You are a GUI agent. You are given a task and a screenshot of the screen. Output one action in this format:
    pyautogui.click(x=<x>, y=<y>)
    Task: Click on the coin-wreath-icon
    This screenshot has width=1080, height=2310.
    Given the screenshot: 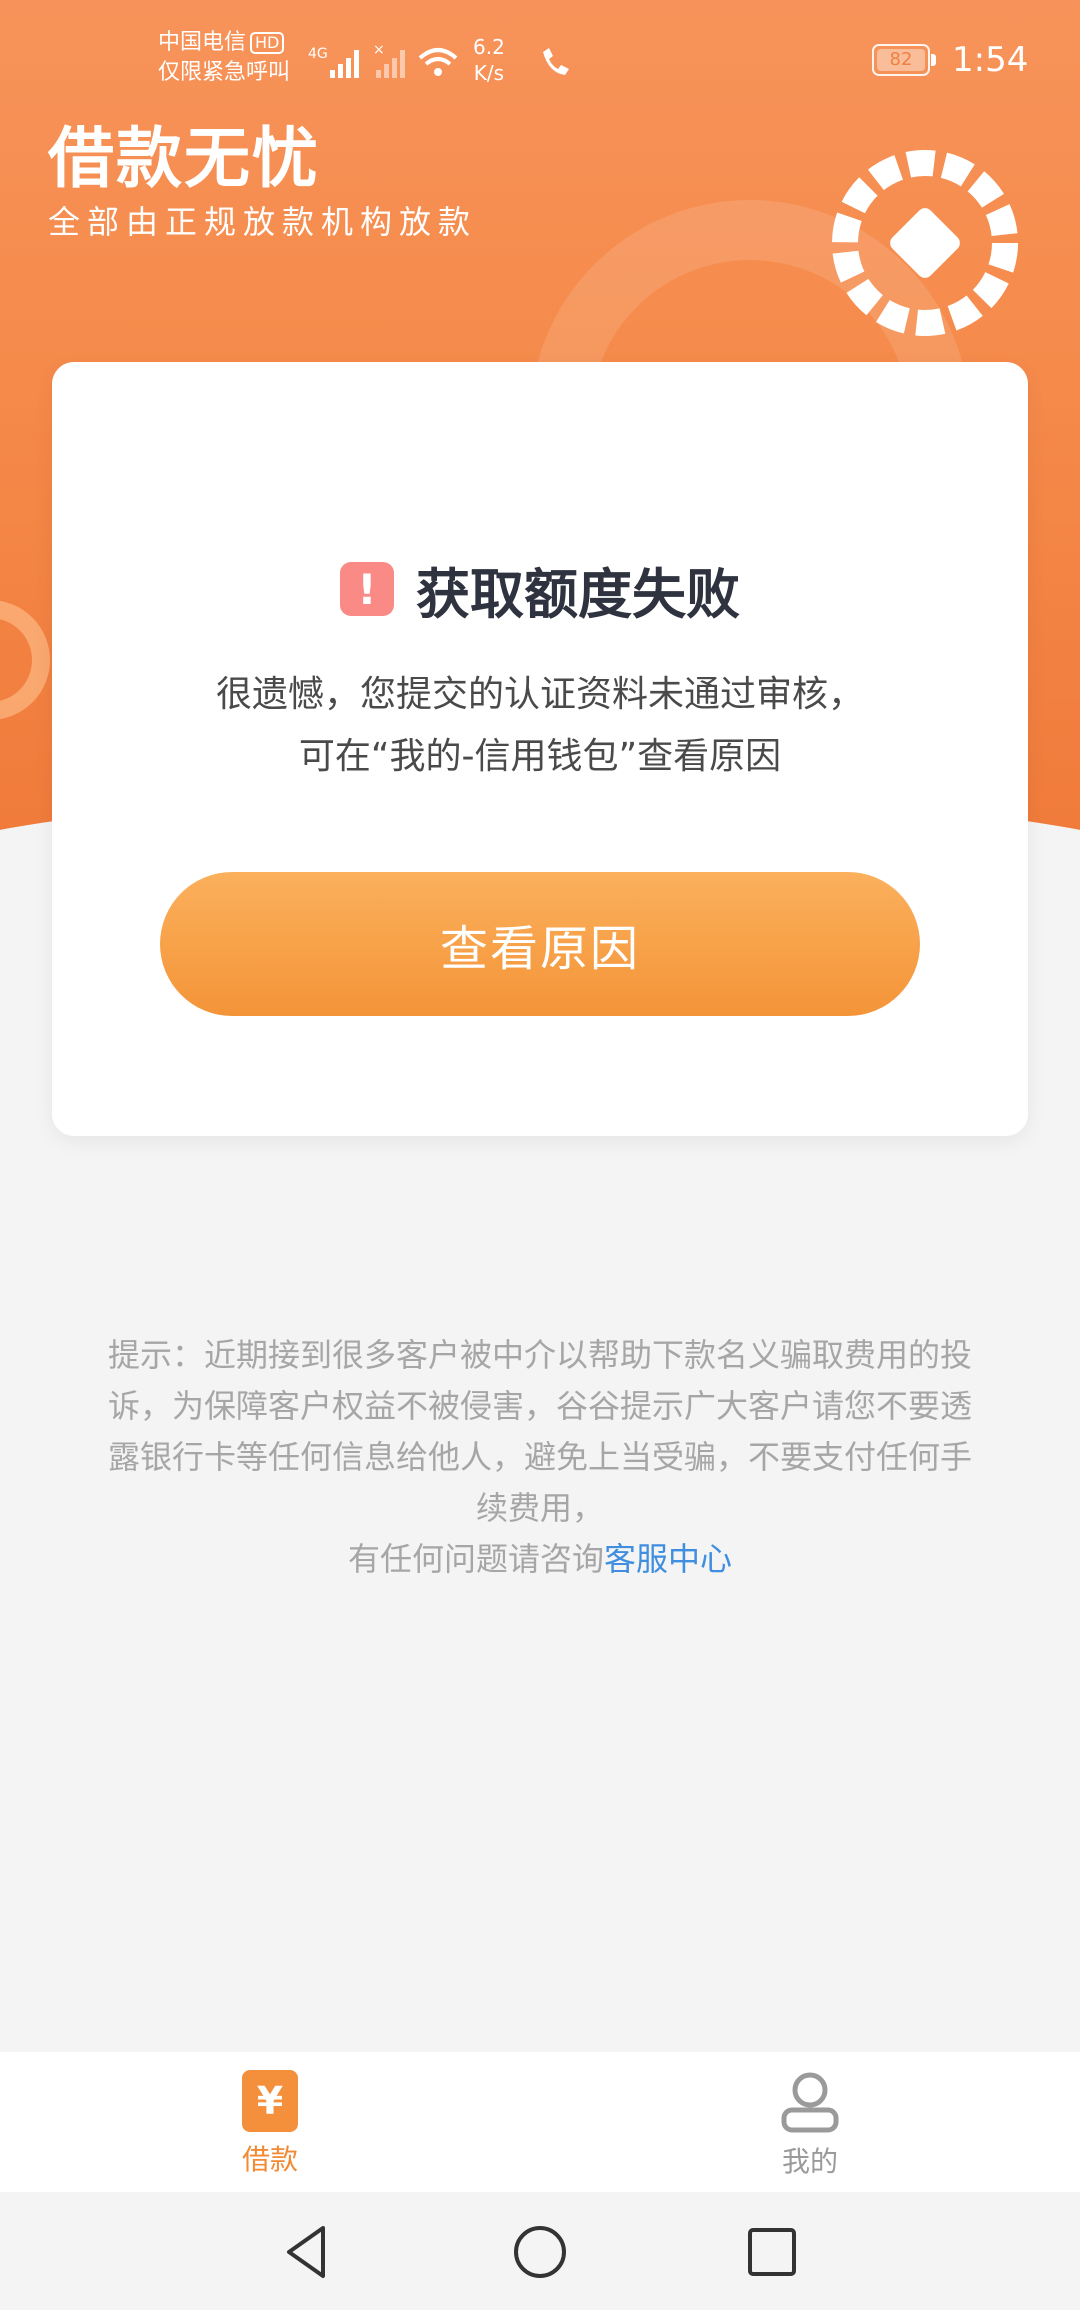 What is the action you would take?
    pyautogui.click(x=925, y=243)
    